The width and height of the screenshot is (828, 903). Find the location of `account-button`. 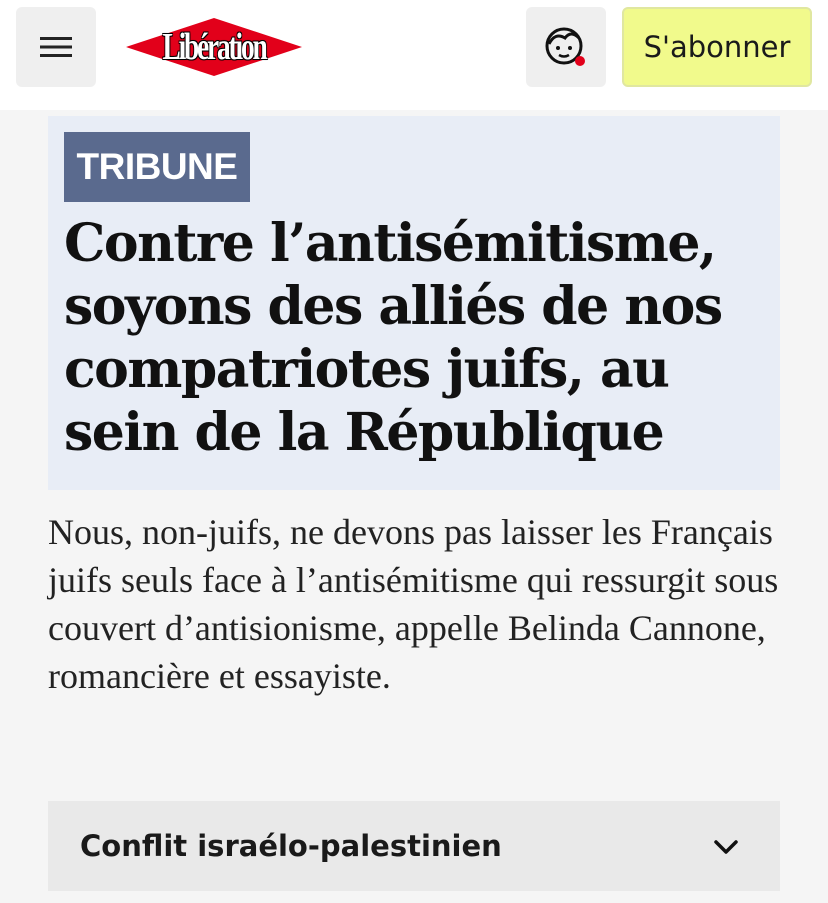

account-button is located at coordinates (566, 47).